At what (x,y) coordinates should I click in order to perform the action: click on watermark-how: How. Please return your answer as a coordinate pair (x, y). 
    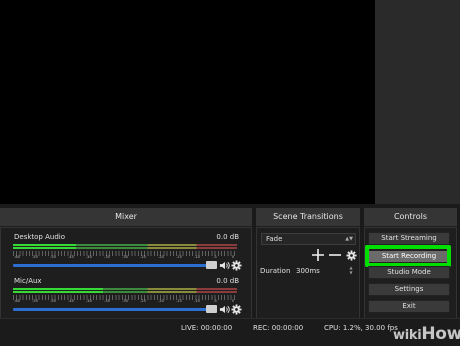
    Looking at the image, I should click on (440, 334).